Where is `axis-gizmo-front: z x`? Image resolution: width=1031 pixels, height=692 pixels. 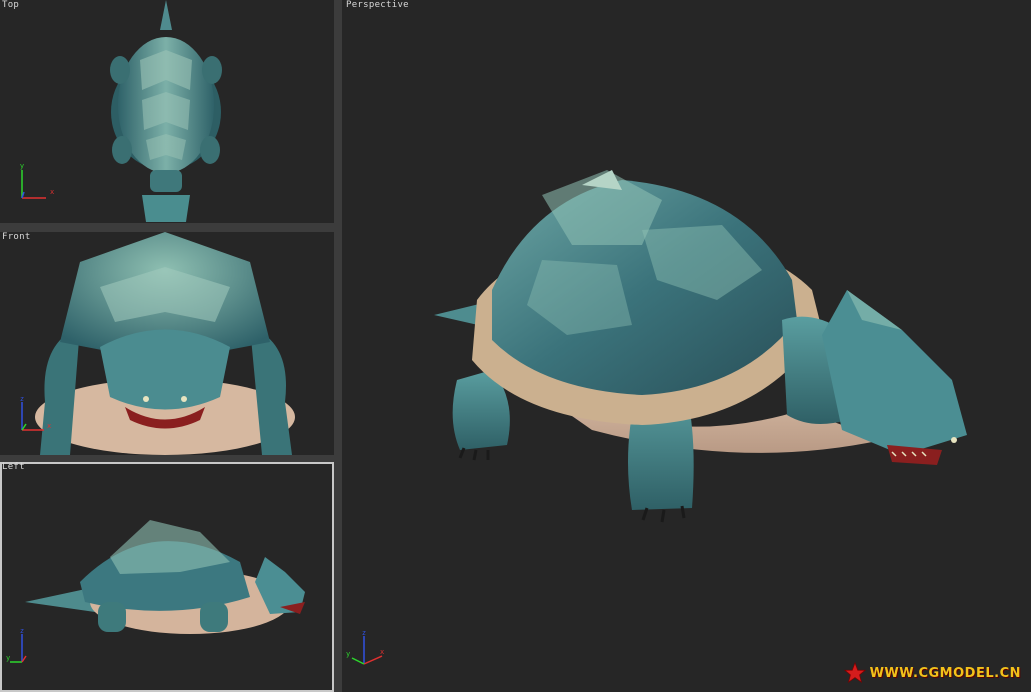
axis-gizmo-front: z x is located at coordinates (35, 413).